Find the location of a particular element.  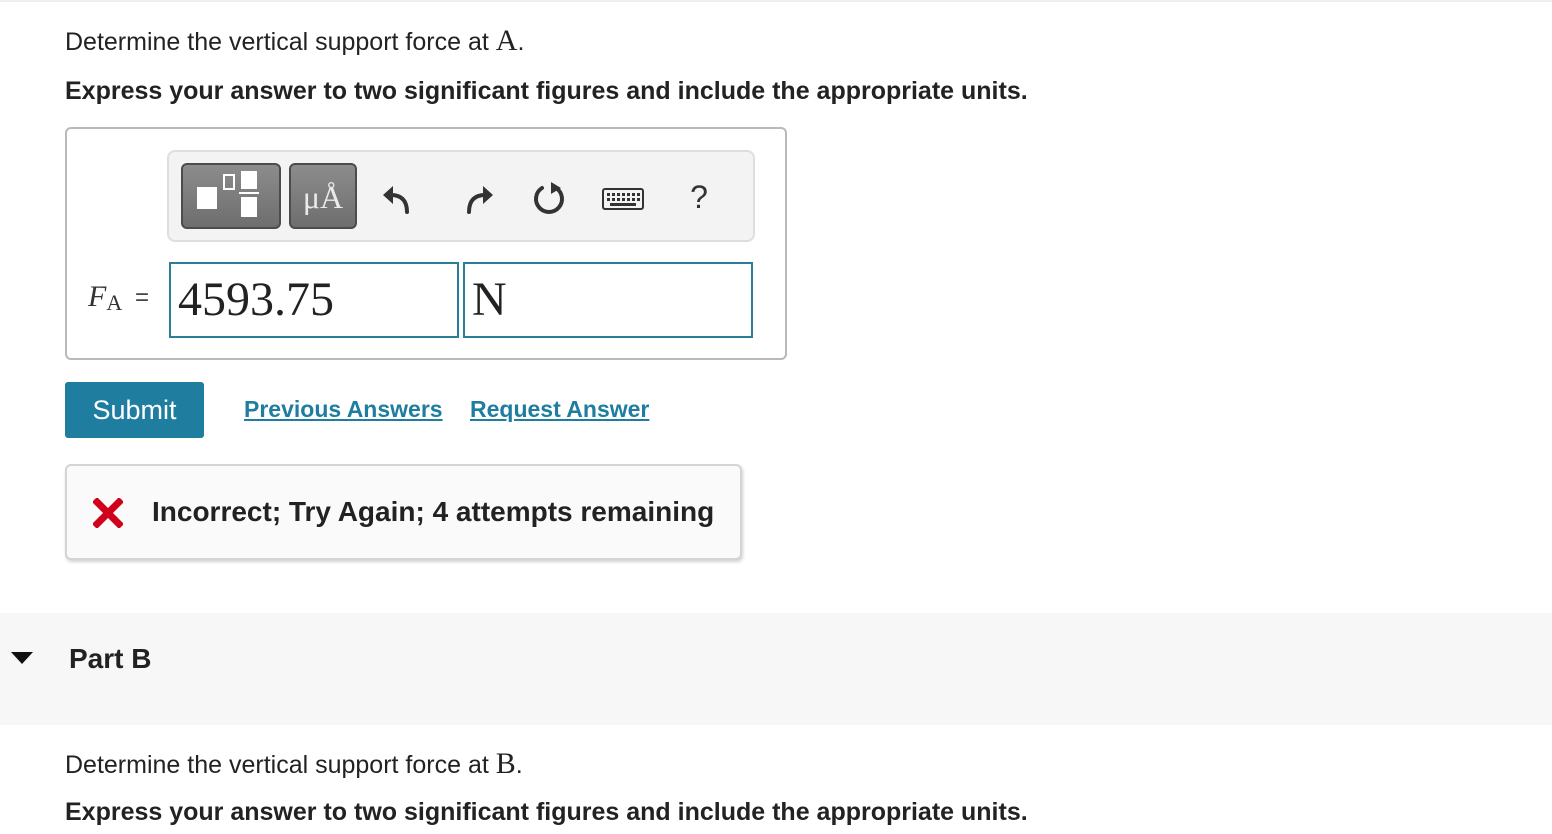

reset-icon is located at coordinates (549, 198).